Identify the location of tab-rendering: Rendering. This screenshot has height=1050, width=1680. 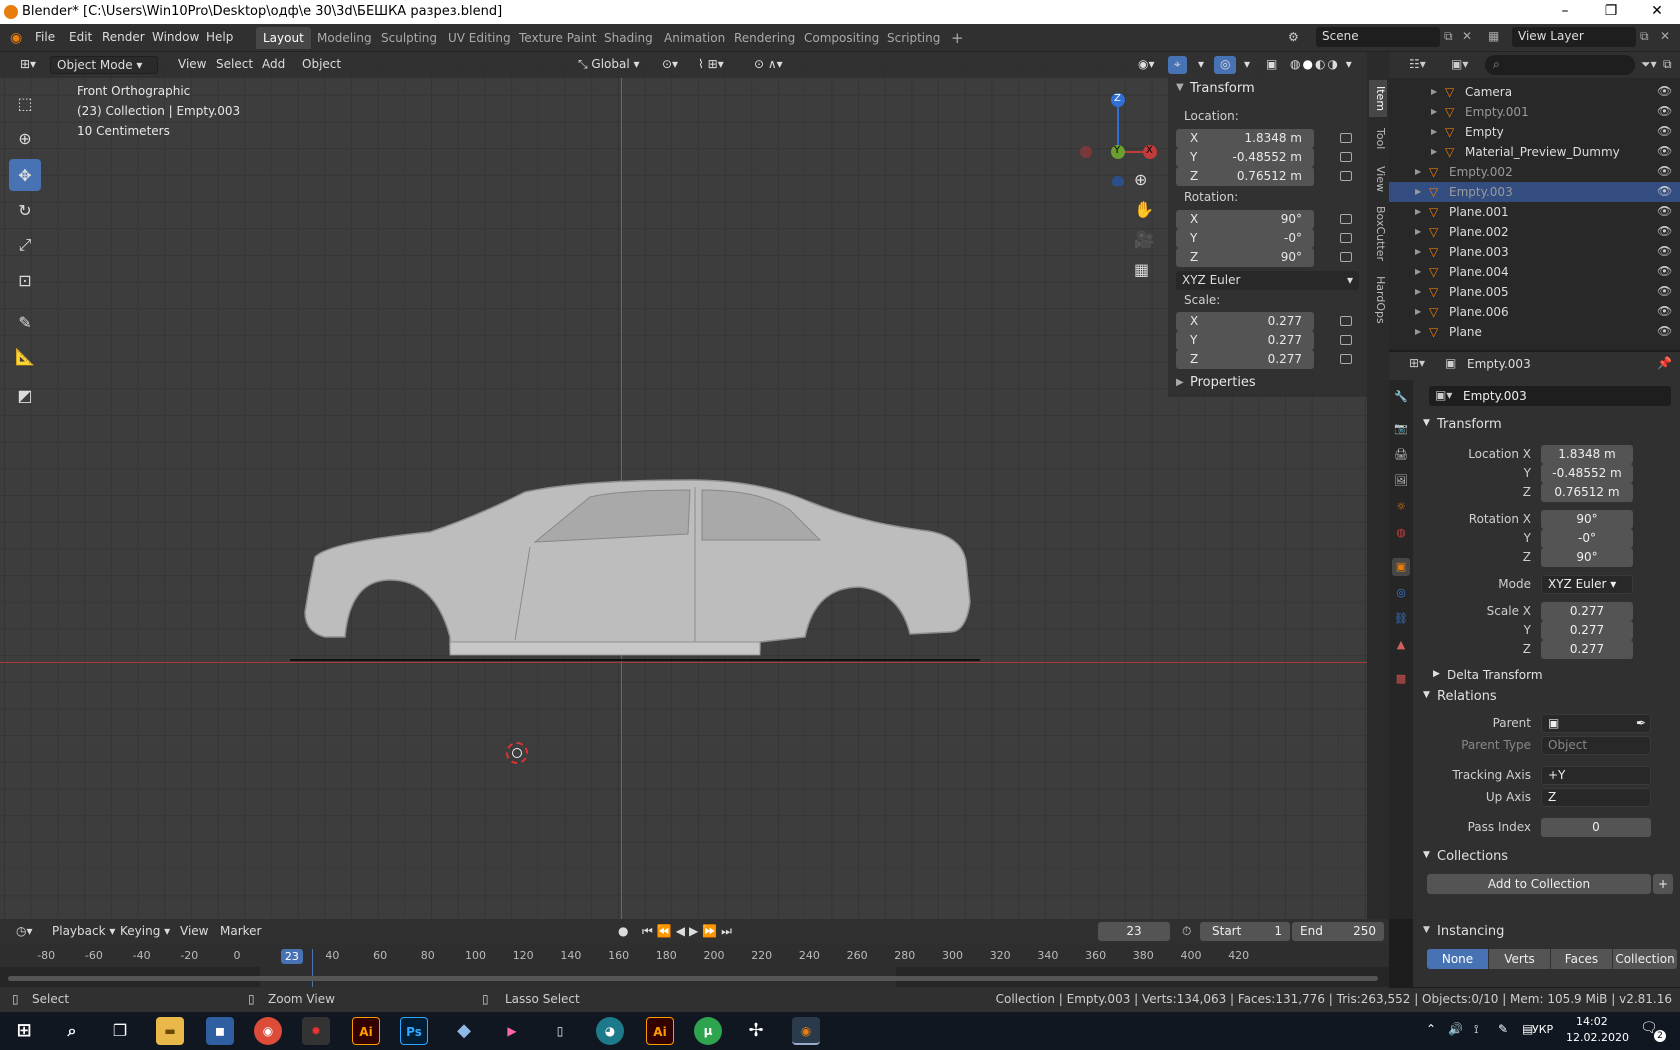
(764, 38).